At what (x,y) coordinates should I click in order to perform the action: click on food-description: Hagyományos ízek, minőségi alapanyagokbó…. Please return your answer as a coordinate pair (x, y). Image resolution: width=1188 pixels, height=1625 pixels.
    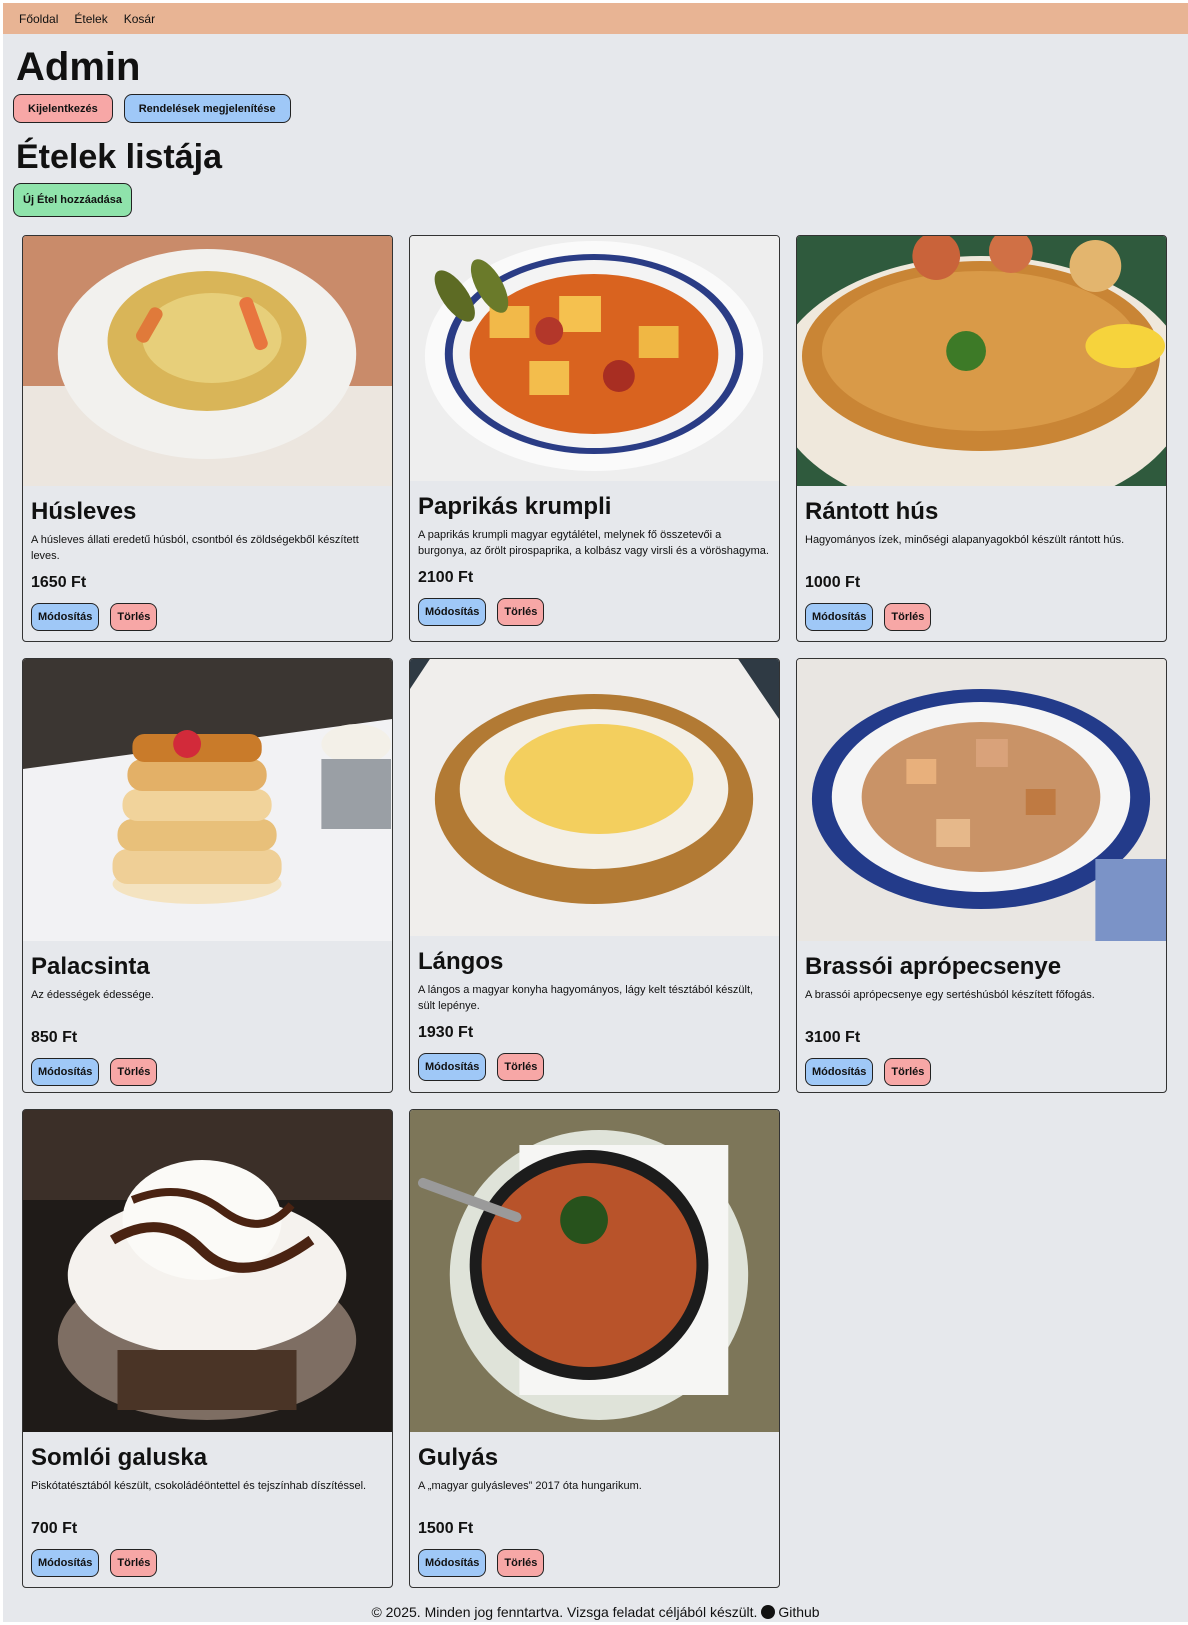
    Looking at the image, I should click on (965, 540).